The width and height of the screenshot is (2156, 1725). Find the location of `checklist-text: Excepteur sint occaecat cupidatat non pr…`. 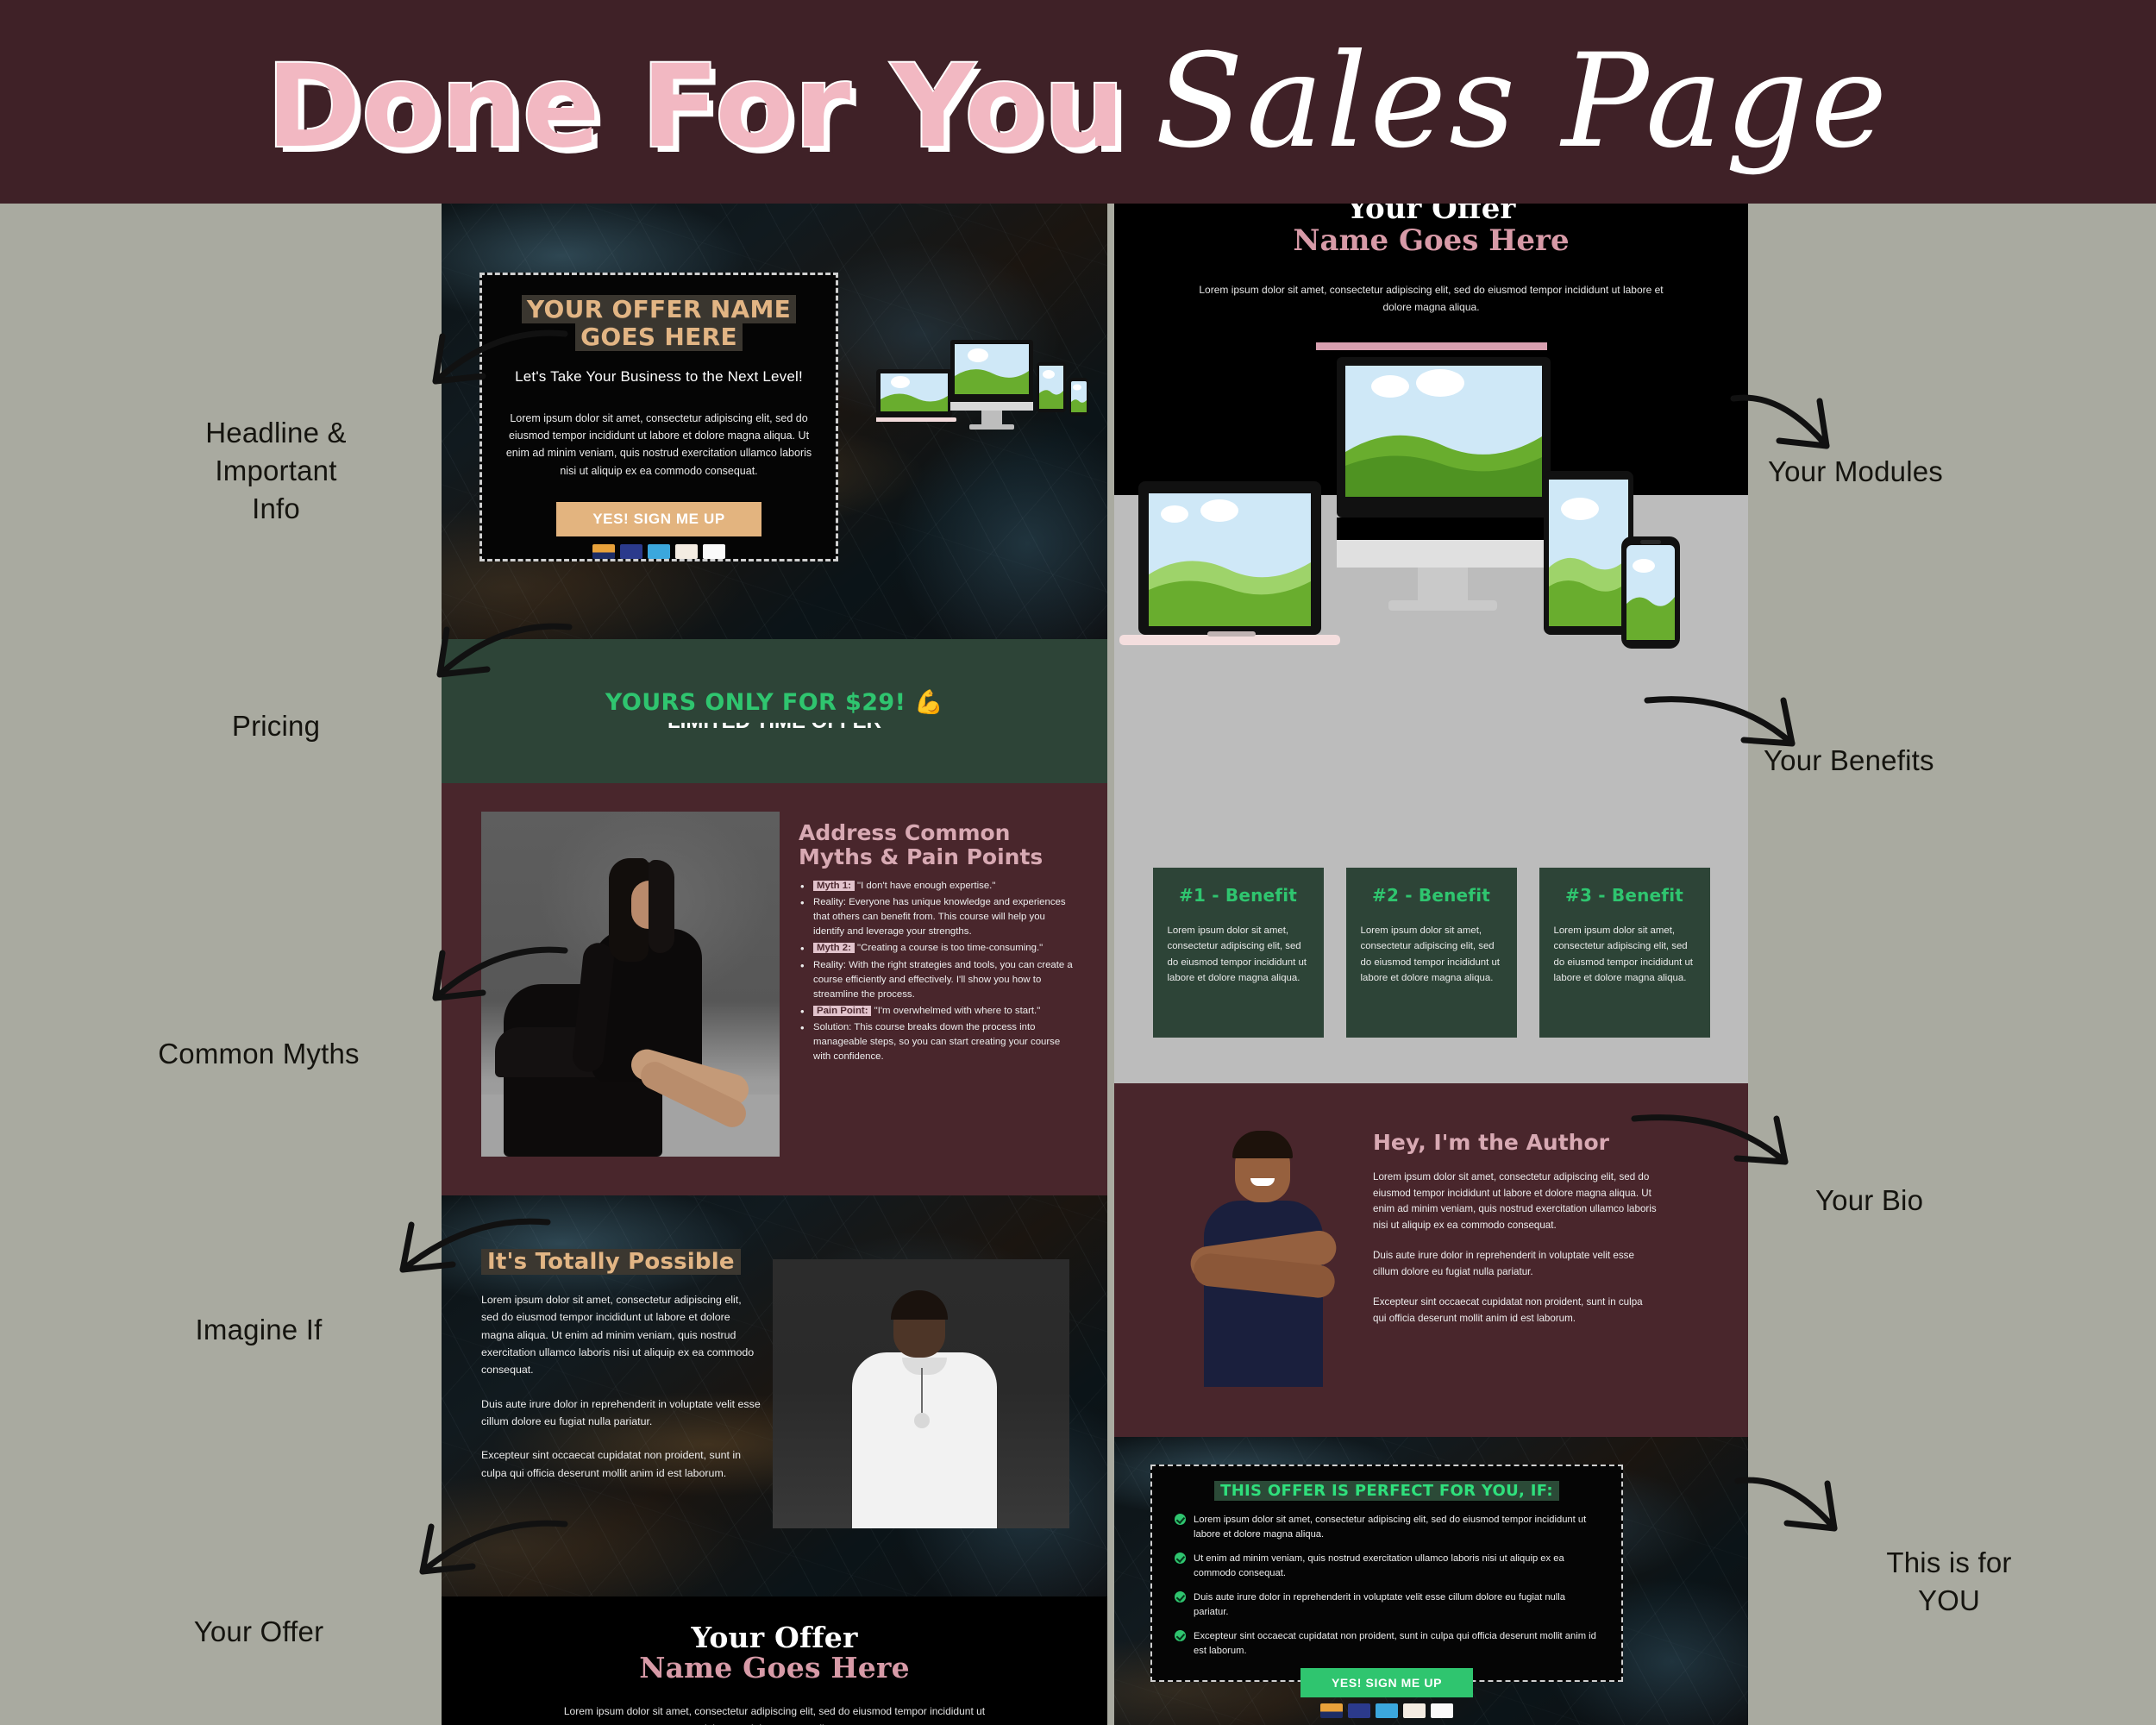

checklist-text: Excepteur sint occaecat cupidatat non pr… is located at coordinates (1395, 1644).